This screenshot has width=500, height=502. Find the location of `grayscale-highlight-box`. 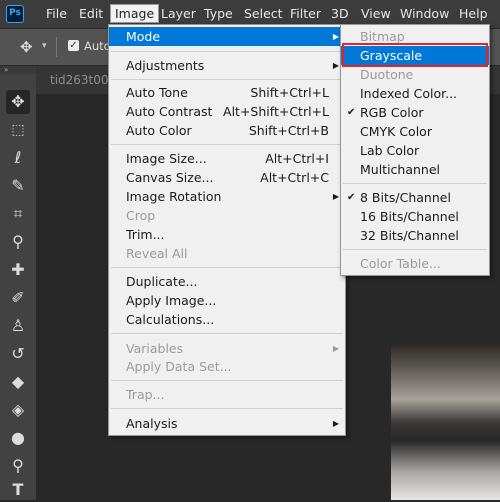

grayscale-highlight-box is located at coordinates (415, 55).